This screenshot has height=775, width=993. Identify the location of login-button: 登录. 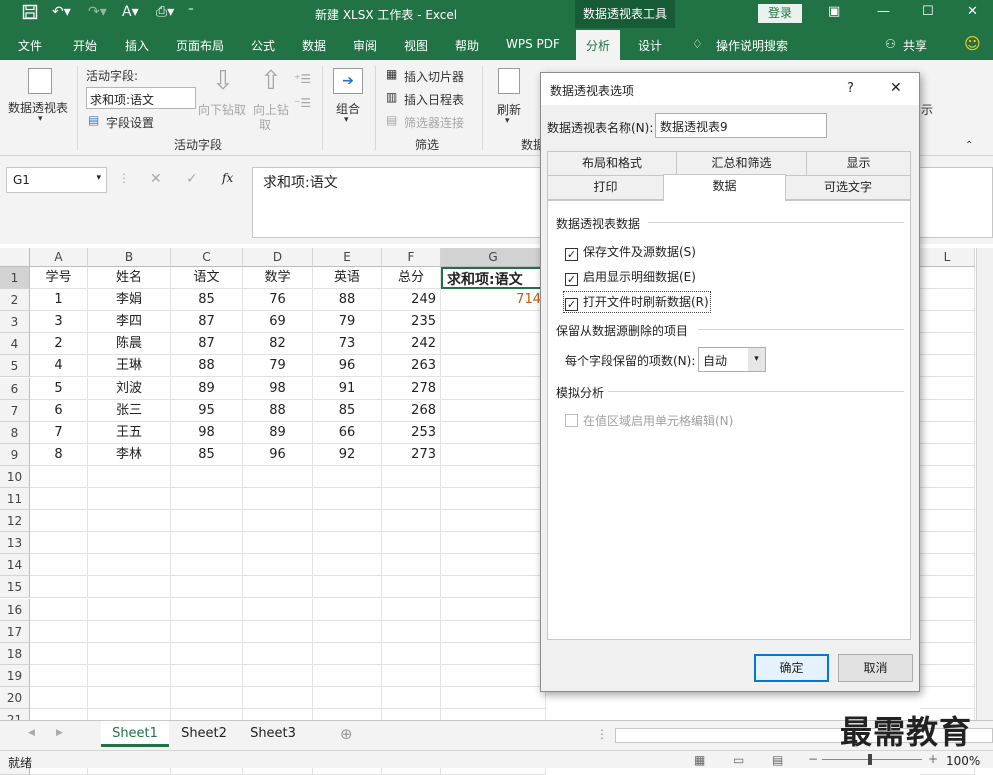
(780, 13).